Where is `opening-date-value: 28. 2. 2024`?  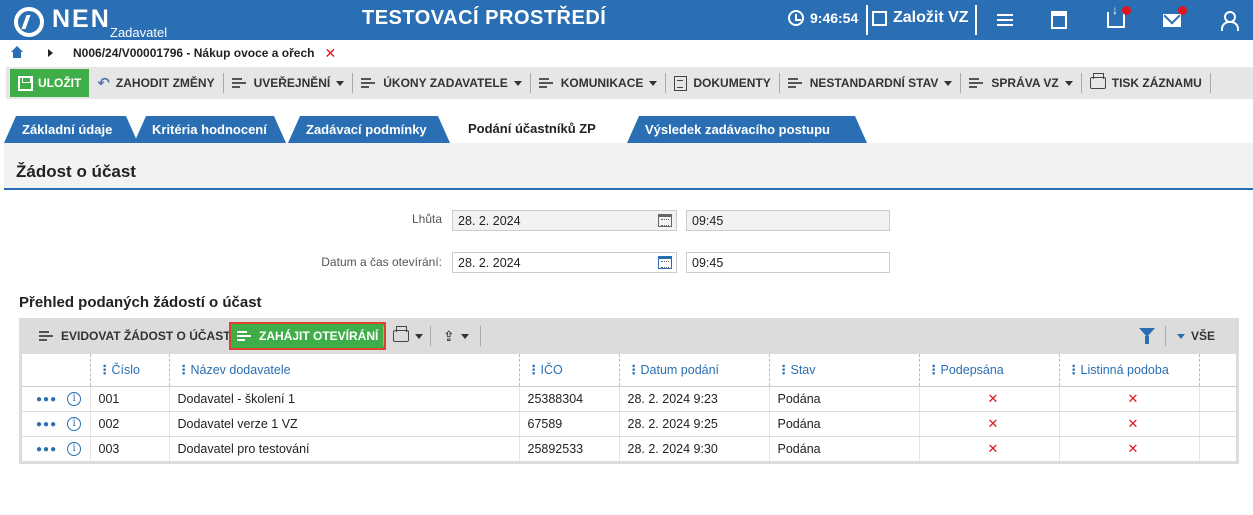
opening-date-value: 28. 2. 2024 is located at coordinates (489, 262).